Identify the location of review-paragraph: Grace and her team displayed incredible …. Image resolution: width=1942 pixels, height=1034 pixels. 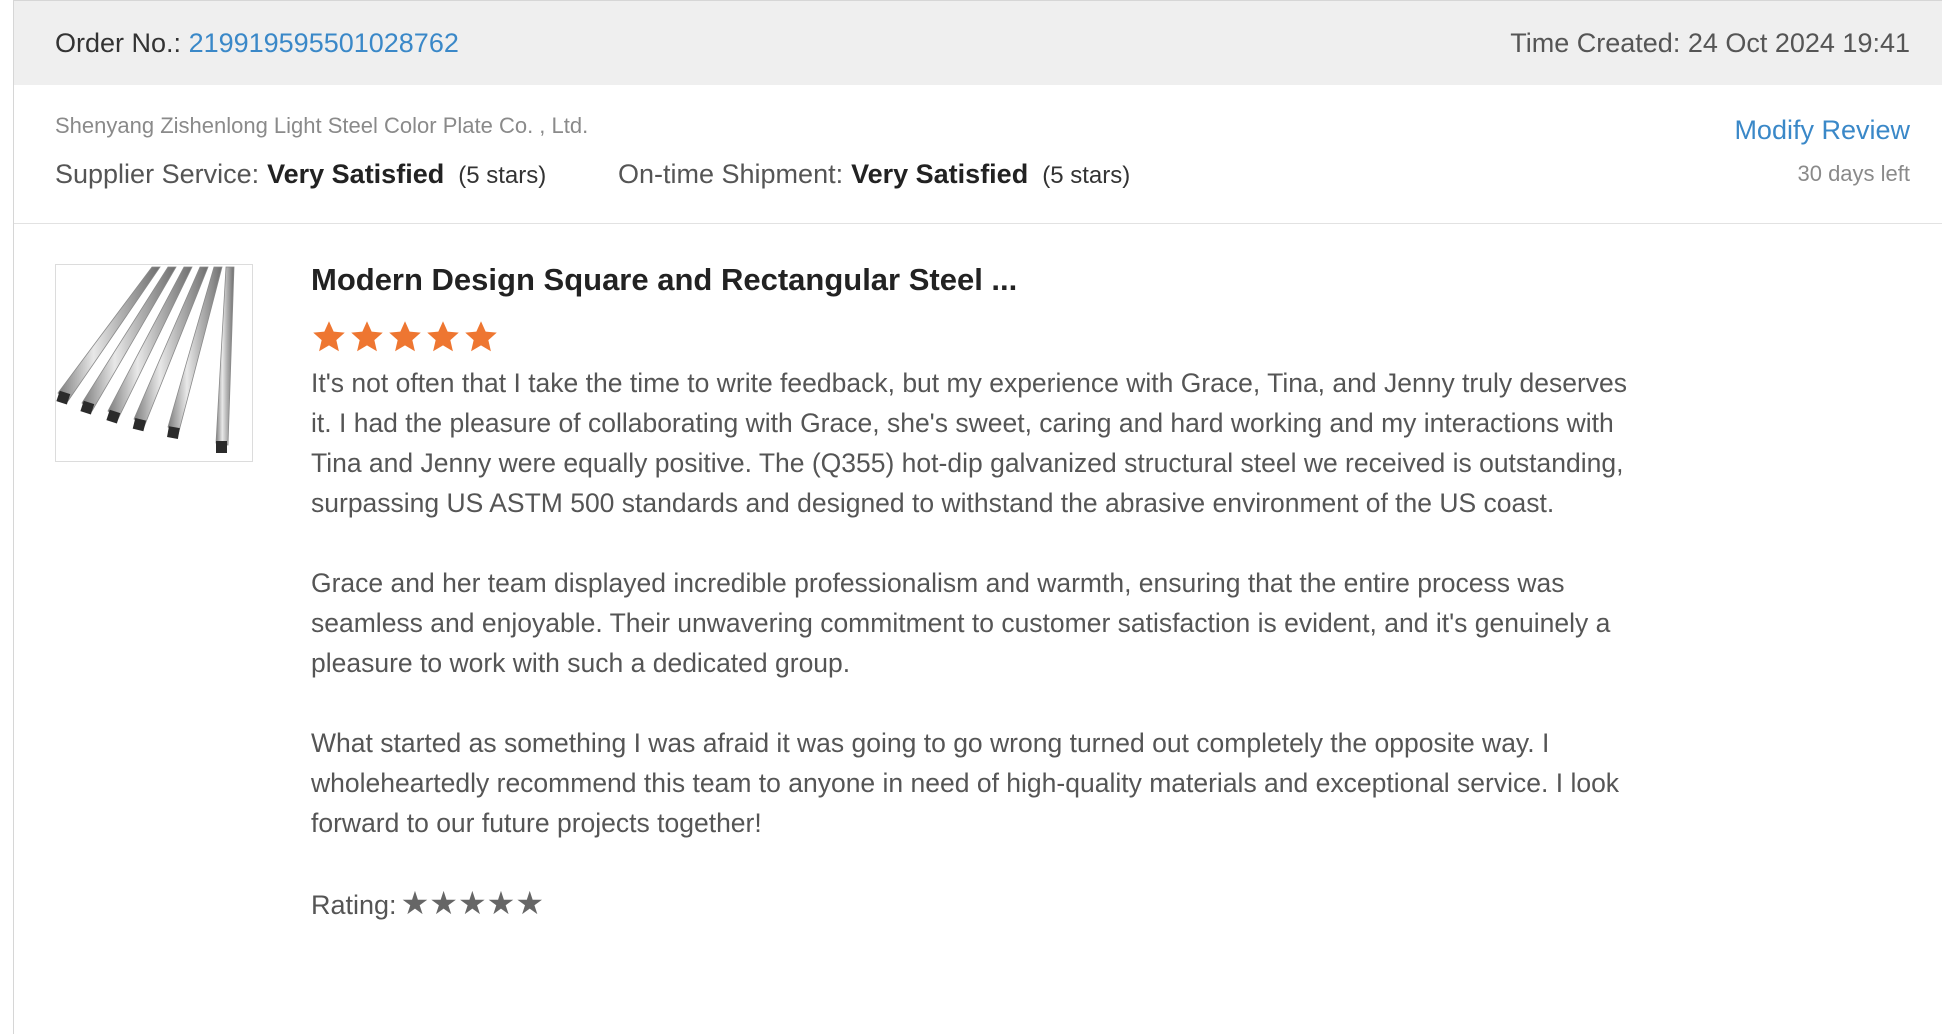
(961, 623).